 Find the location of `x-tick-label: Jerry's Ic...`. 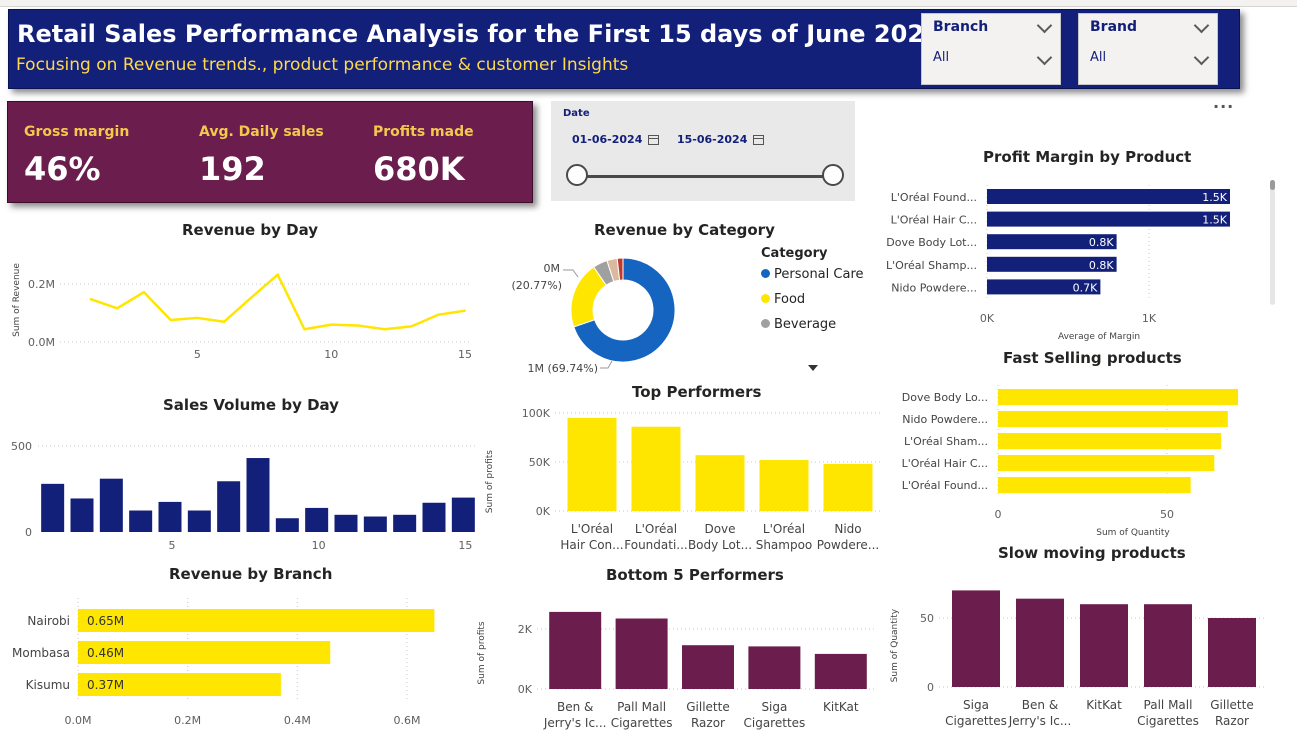

x-tick-label: Jerry's Ic... is located at coordinates (575, 723).